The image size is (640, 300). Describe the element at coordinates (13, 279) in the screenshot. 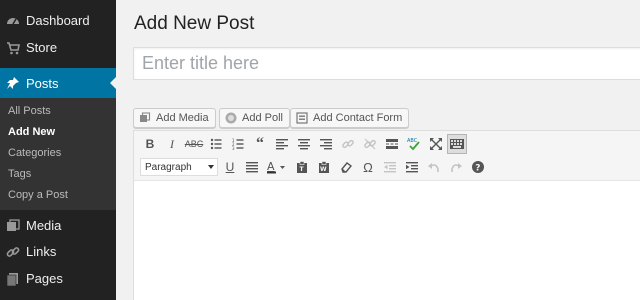

I see `pages-icon` at that location.